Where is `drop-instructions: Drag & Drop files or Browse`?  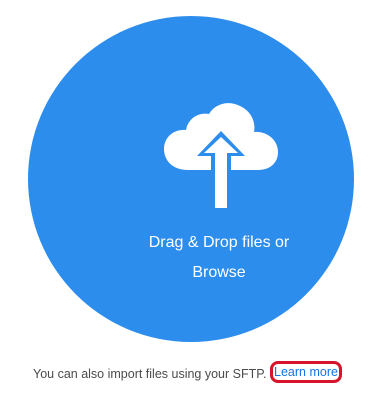 drop-instructions: Drag & Drop files or Browse is located at coordinates (219, 258).